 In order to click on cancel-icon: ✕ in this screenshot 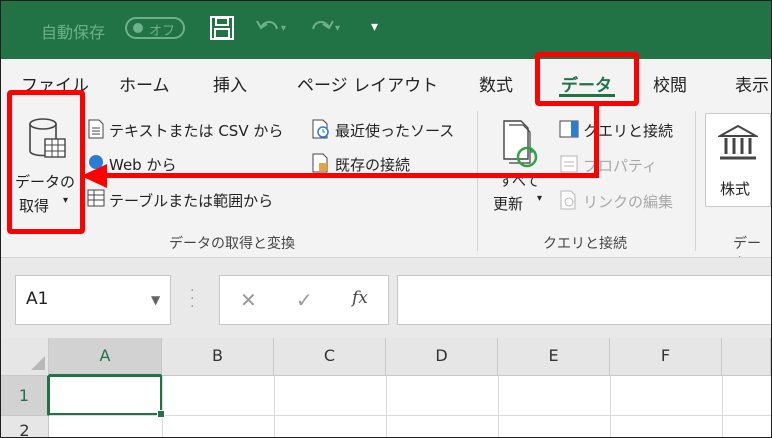, I will do `click(248, 300)`.